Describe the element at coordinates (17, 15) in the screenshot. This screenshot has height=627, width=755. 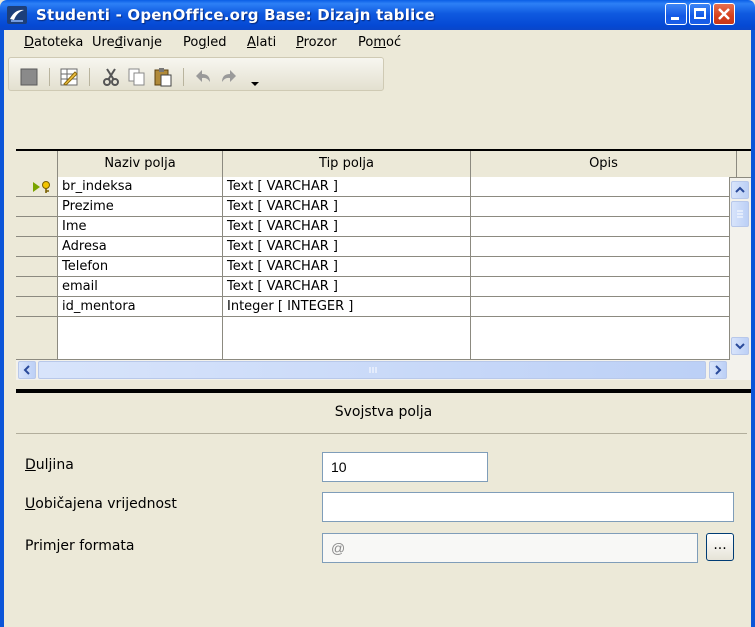
I see `openoffice-logo-icon` at that location.